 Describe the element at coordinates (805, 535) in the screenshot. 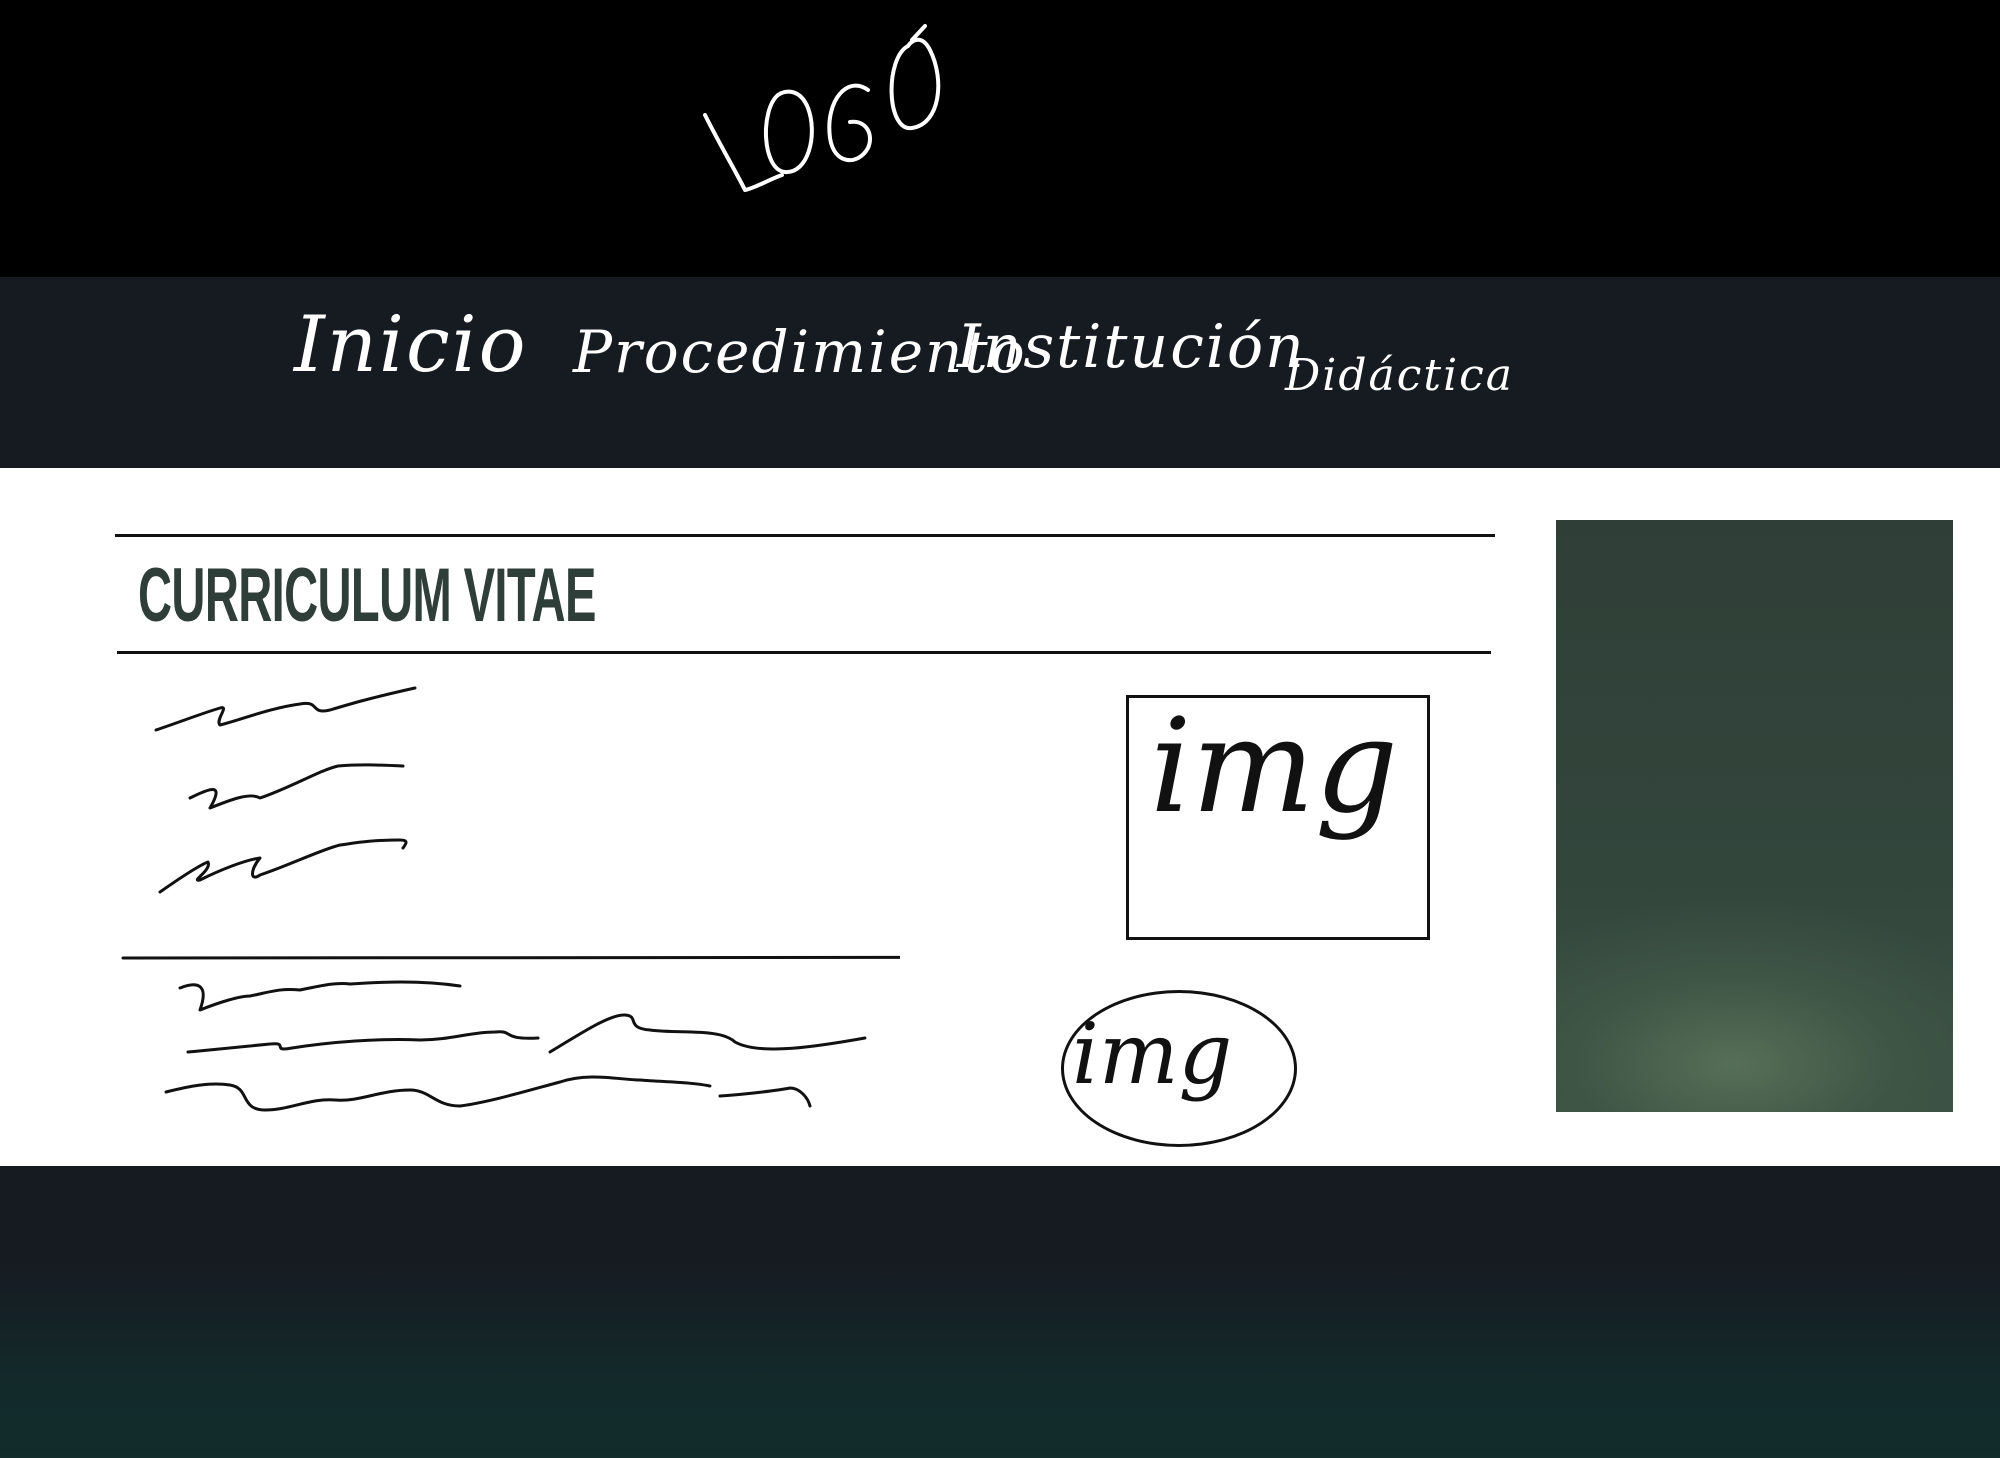

I see `divider-top` at that location.